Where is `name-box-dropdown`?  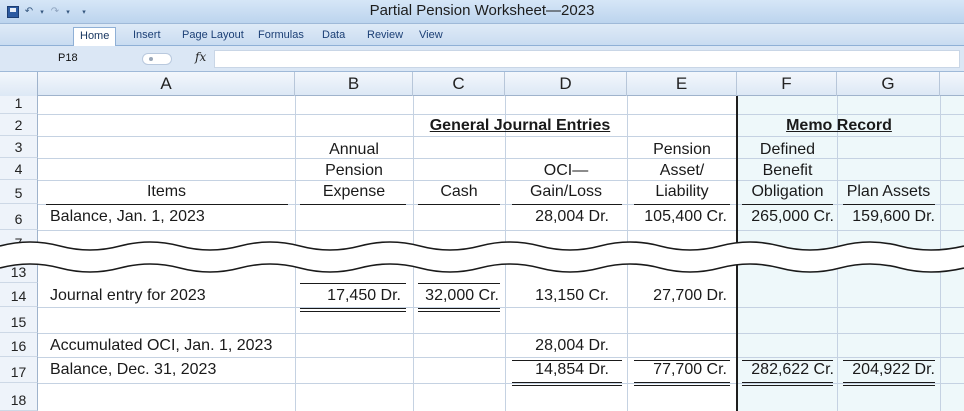 name-box-dropdown is located at coordinates (157, 59).